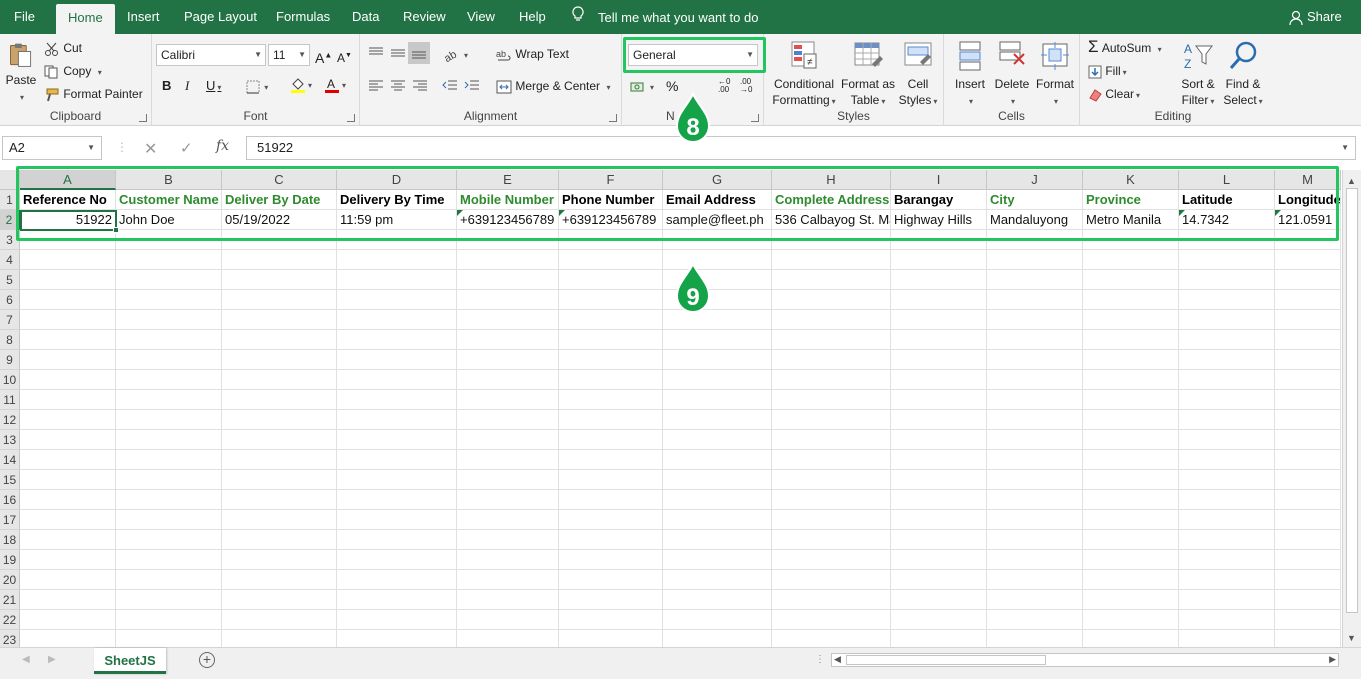 Image resolution: width=1361 pixels, height=679 pixels. I want to click on row-header-15: 15, so click(10, 480).